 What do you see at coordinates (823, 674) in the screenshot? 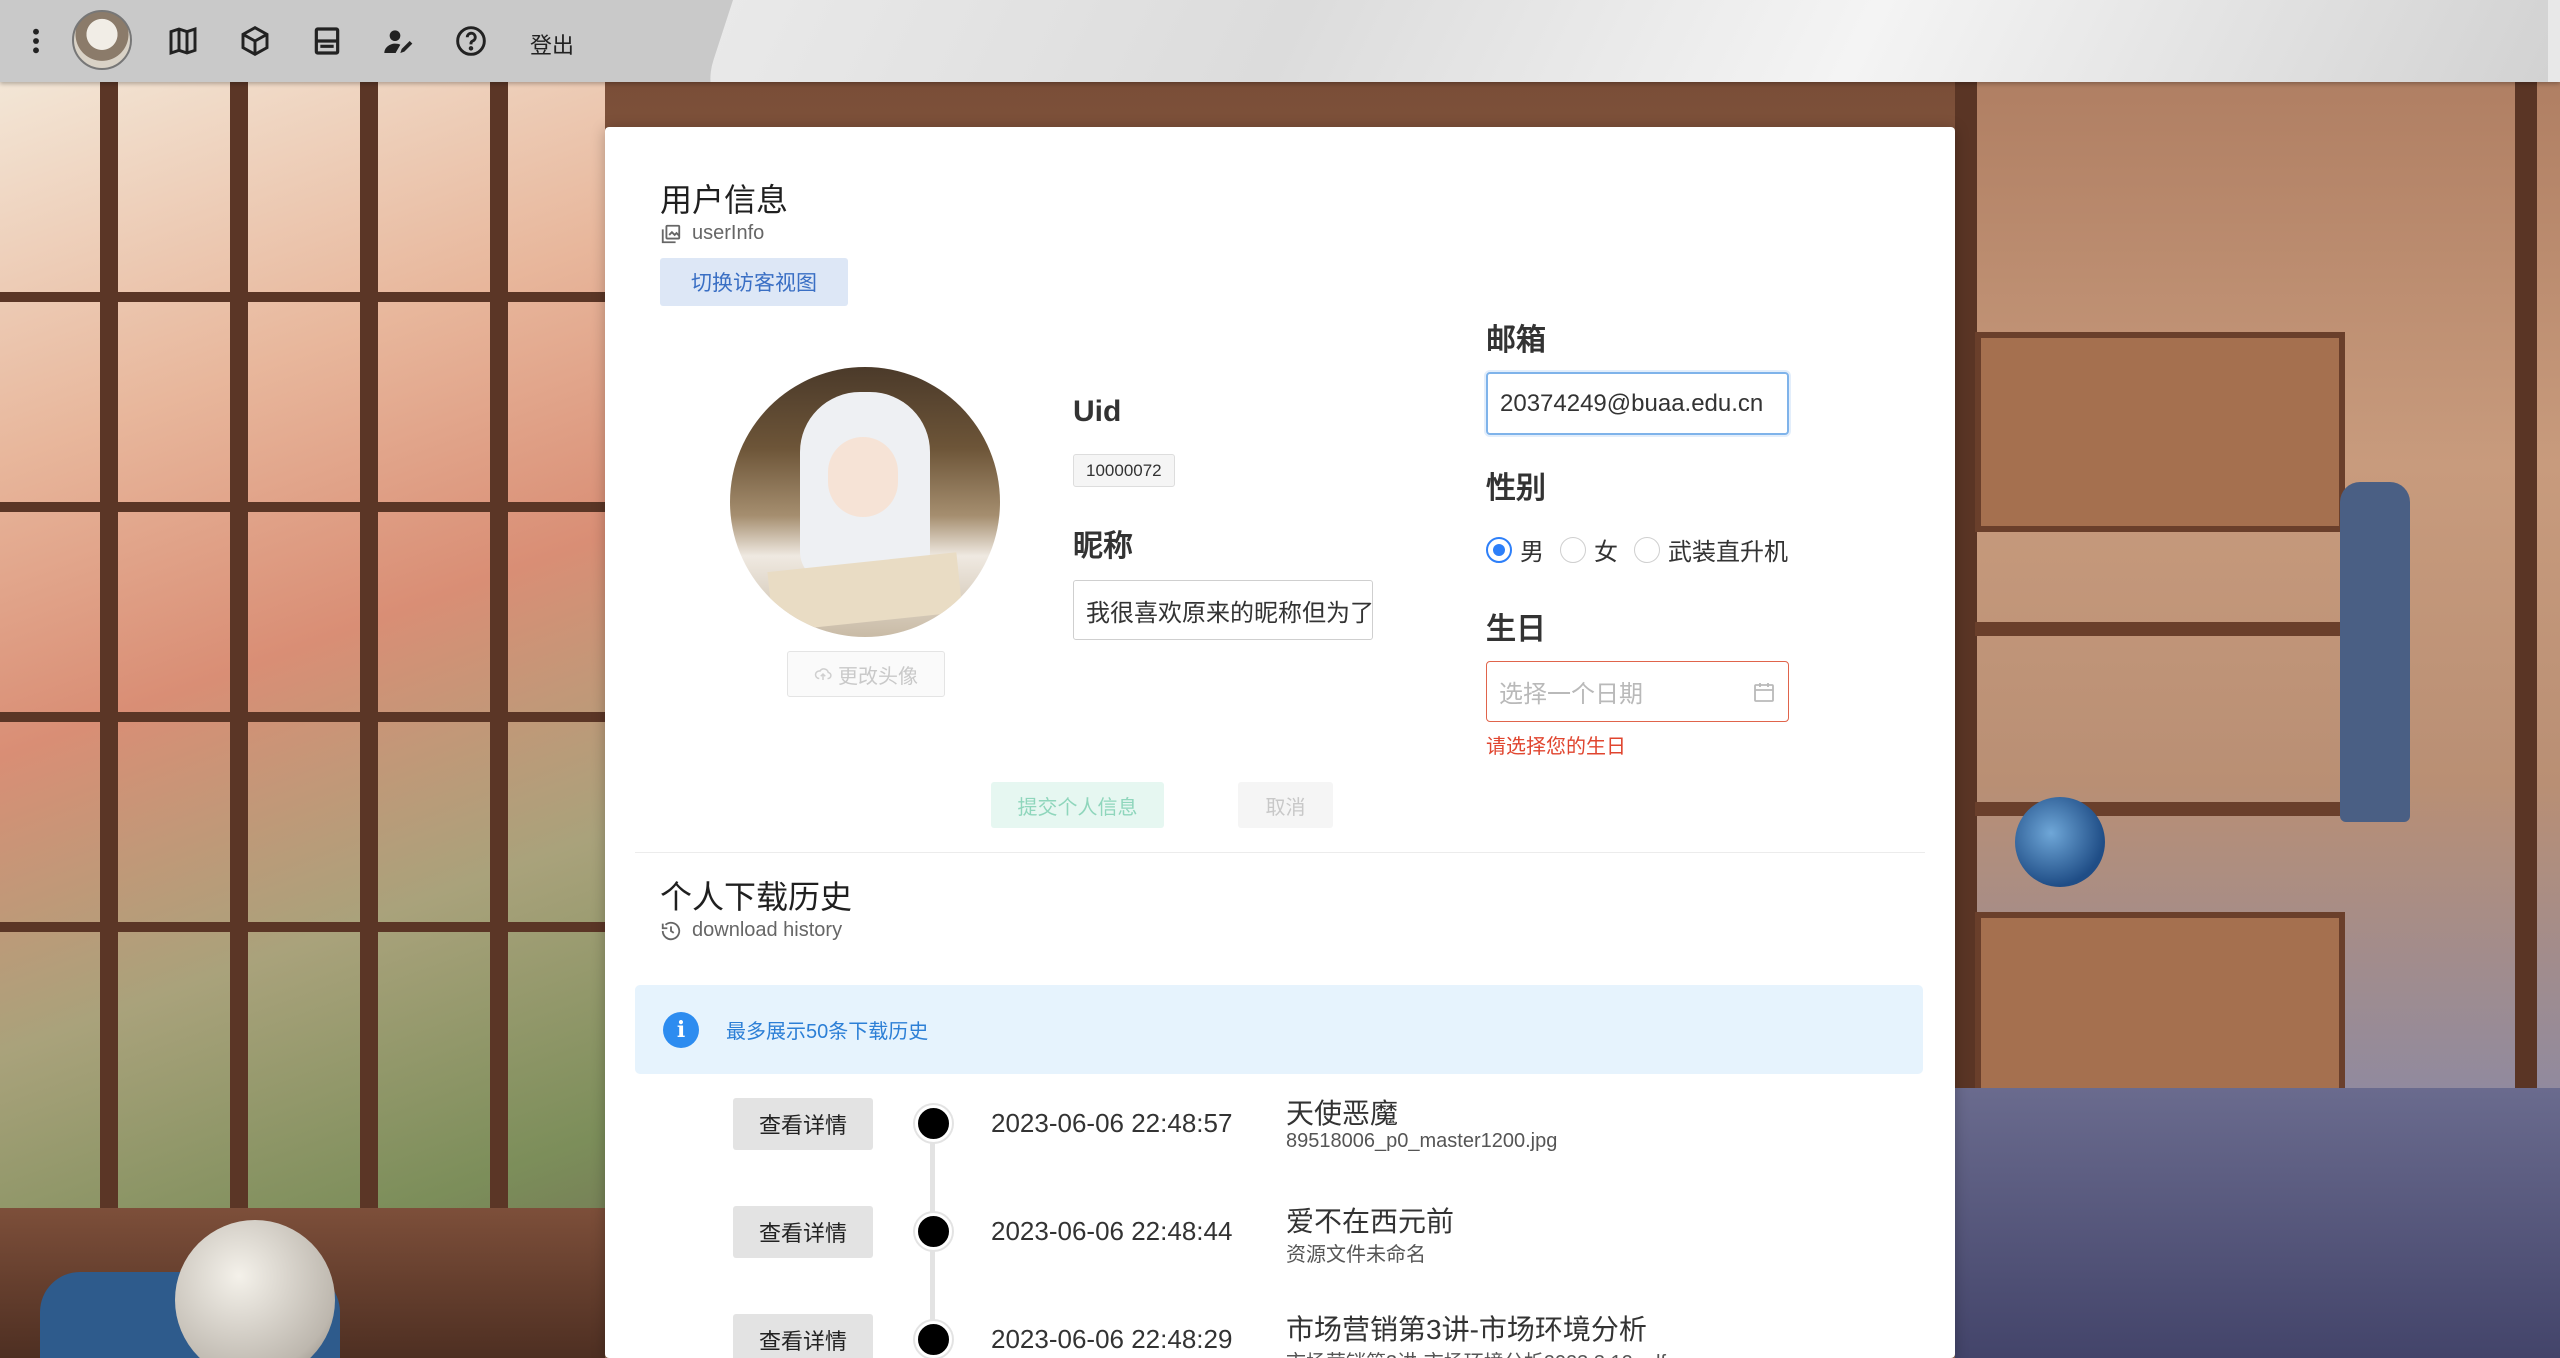
I see `cloud-upload-icon` at bounding box center [823, 674].